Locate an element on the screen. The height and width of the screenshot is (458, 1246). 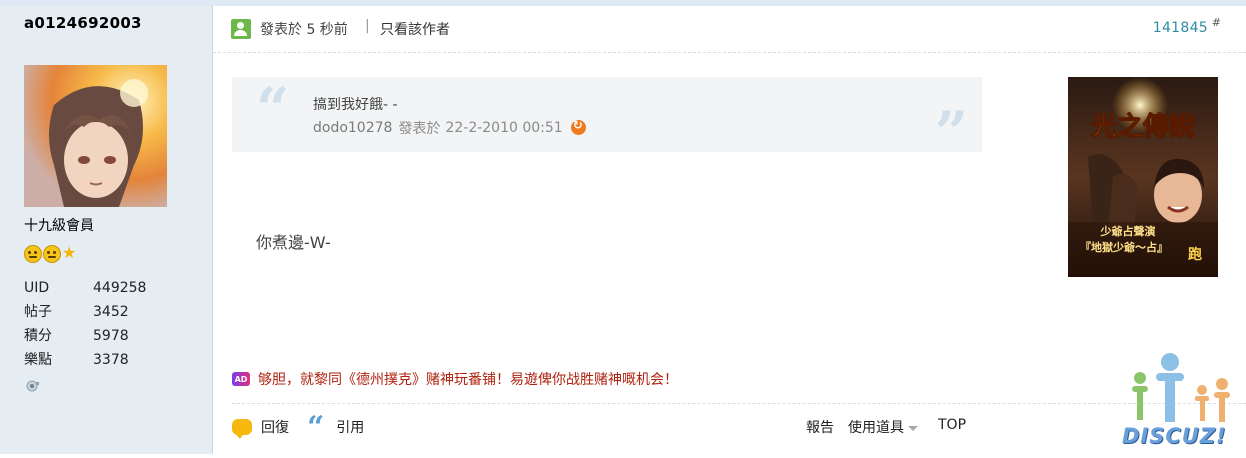
star-rank-icon: ★ is located at coordinates (69, 252).